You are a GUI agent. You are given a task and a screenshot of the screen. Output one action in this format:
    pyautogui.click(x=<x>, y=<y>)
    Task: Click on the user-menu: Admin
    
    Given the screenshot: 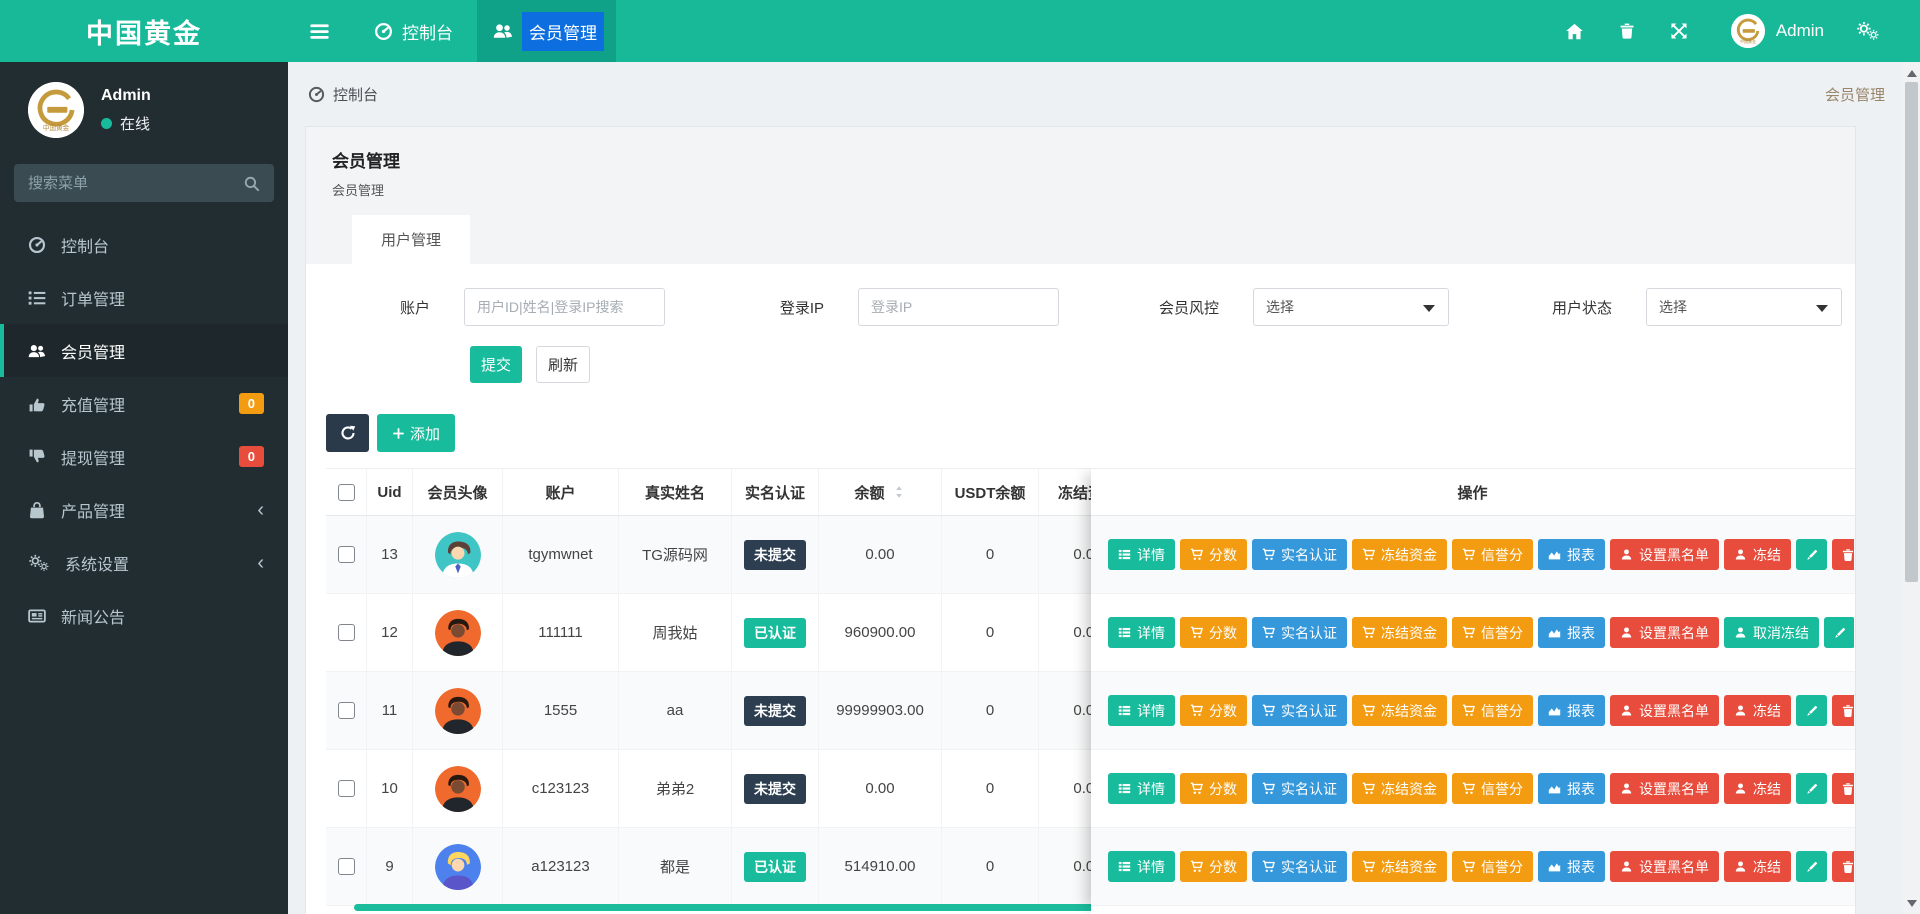 What is the action you would take?
    pyautogui.click(x=1773, y=31)
    